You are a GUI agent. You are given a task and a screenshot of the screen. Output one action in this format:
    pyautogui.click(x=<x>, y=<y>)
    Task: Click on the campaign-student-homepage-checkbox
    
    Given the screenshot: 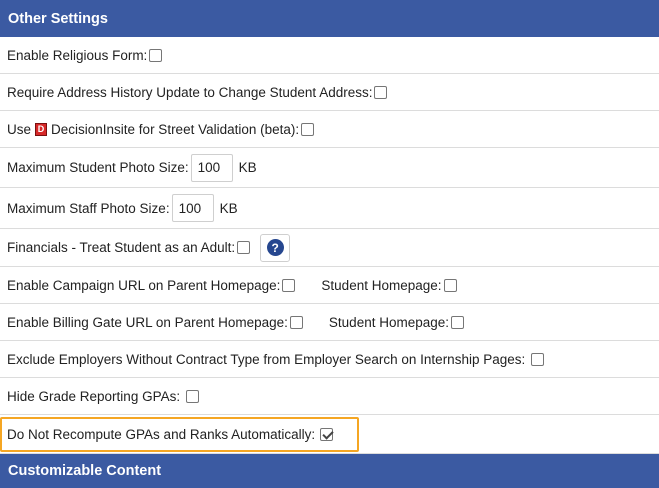 What is the action you would take?
    pyautogui.click(x=450, y=285)
    